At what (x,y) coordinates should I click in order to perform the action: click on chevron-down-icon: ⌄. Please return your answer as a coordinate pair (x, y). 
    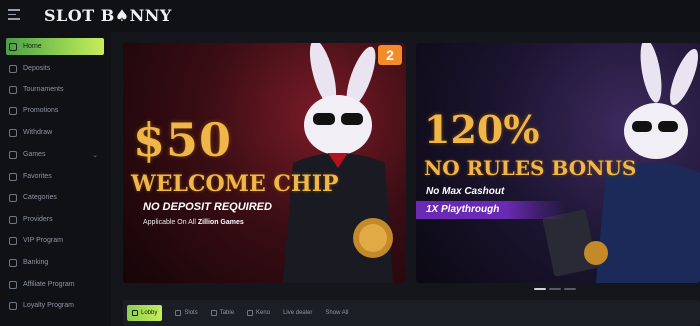
    Looking at the image, I should click on (95, 155).